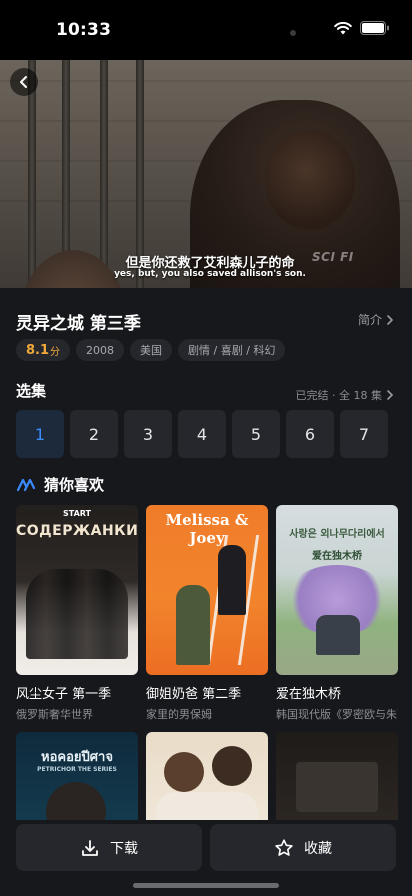  I want to click on episode-button: 4, so click(202, 434).